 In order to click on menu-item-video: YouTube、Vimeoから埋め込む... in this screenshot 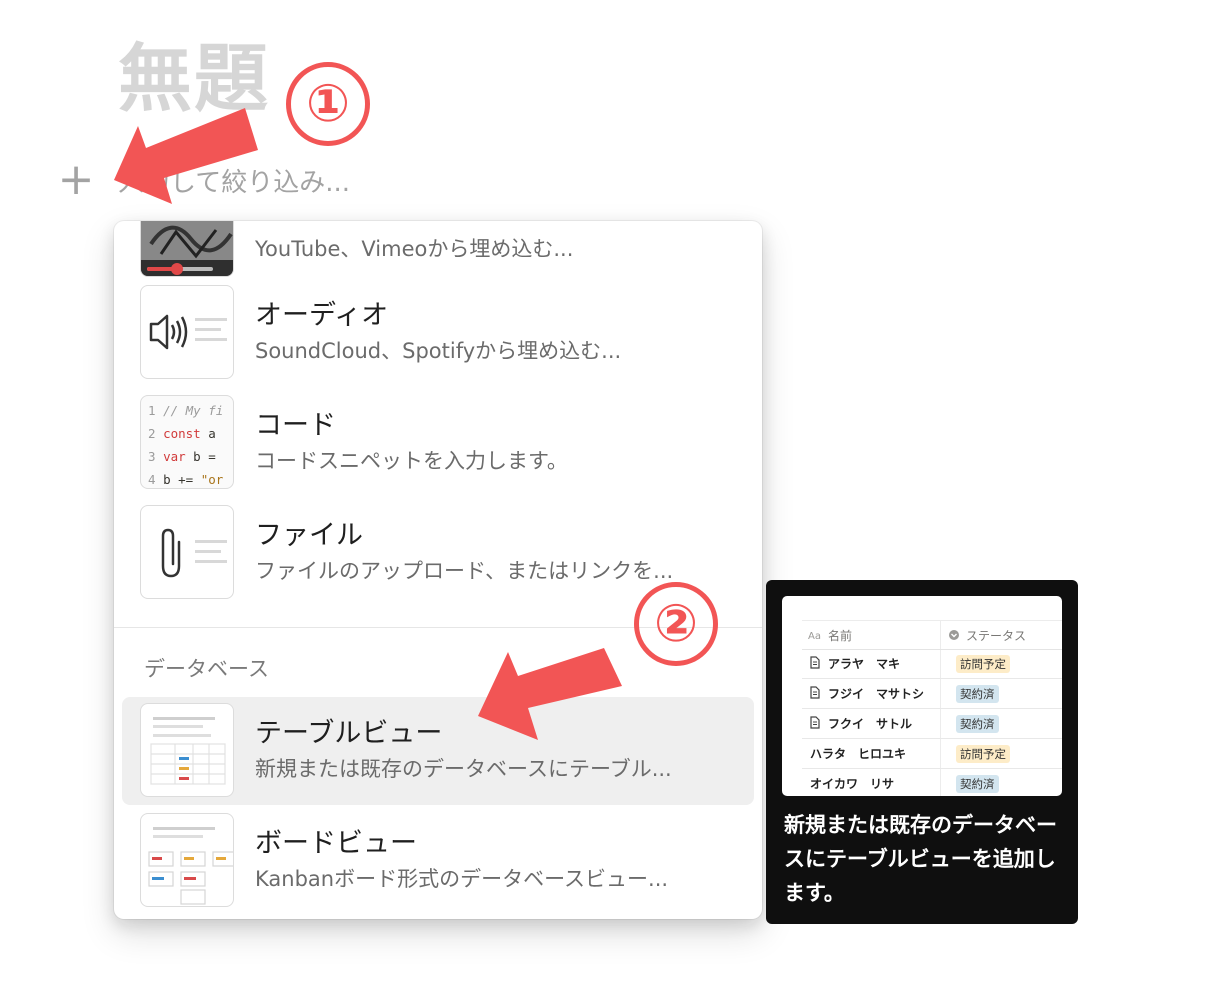, I will do `click(438, 253)`.